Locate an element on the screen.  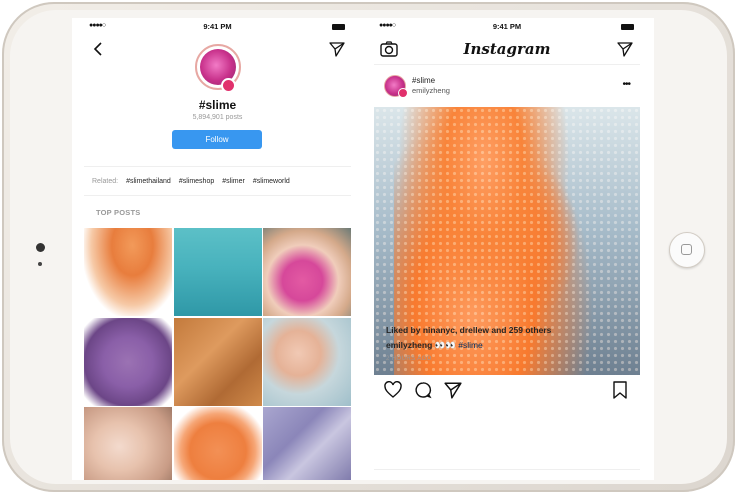
more-dots-icon: ••• is located at coordinates (626, 84).